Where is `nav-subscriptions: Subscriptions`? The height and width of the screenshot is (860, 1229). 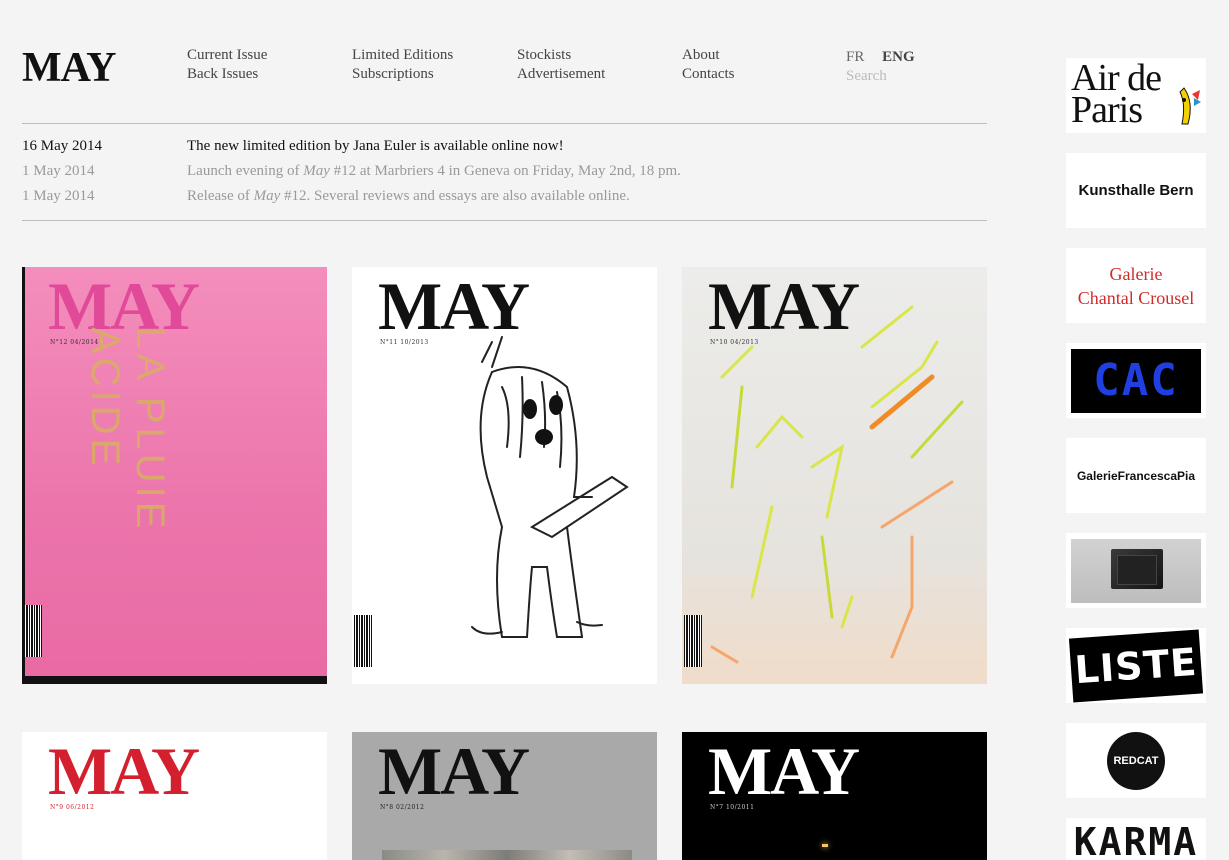 nav-subscriptions: Subscriptions is located at coordinates (402, 74).